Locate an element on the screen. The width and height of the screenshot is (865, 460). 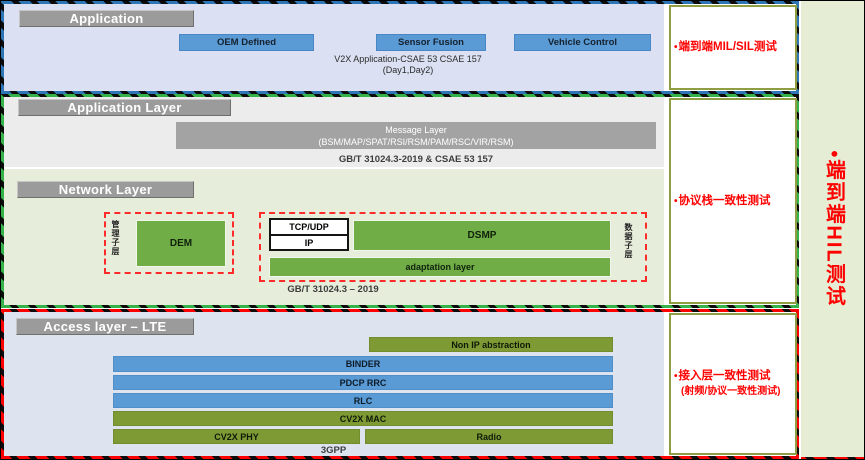
adaptation-layer-box: adaptation layer is located at coordinates (440, 267).